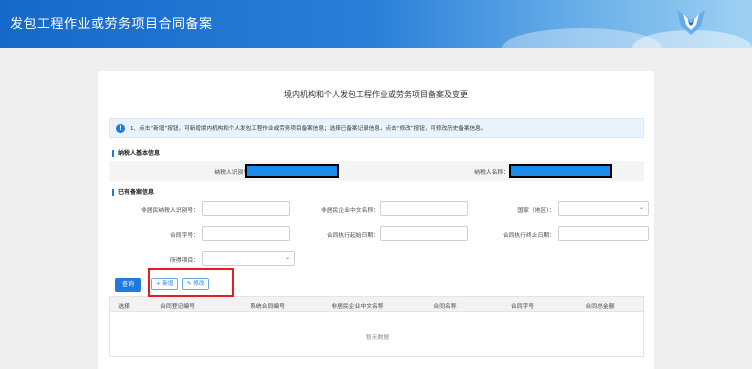 Image resolution: width=752 pixels, height=369 pixels. I want to click on income-item-select: ⌄, so click(248, 258).